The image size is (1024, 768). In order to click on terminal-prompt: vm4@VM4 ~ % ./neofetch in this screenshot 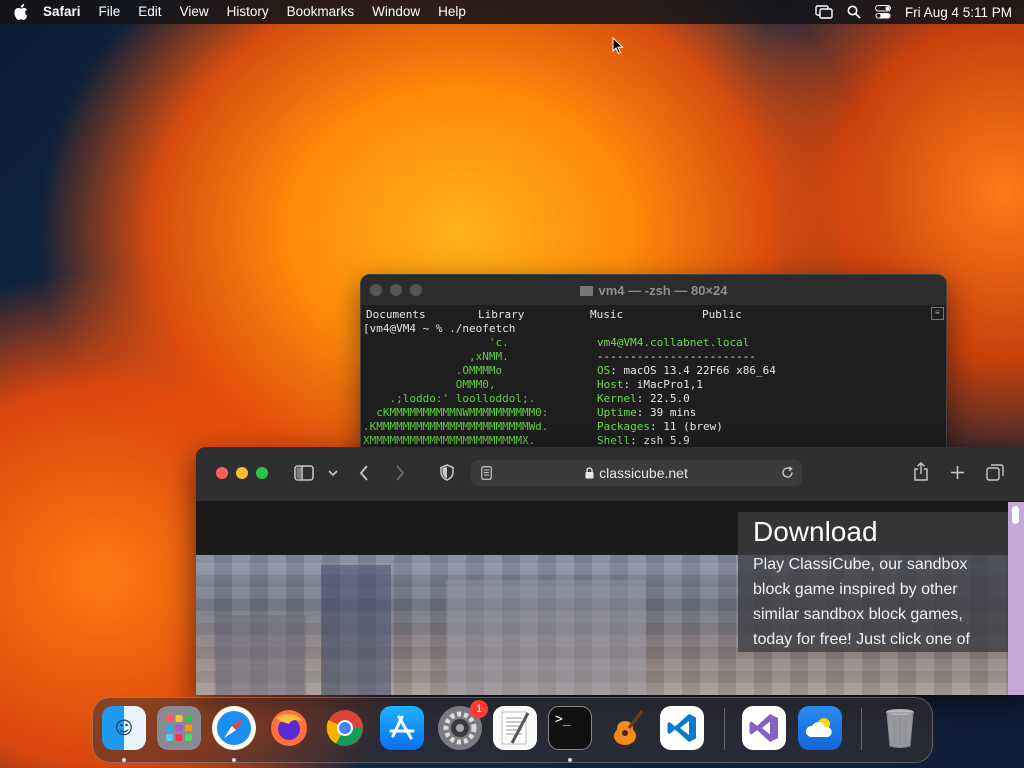, I will do `click(442, 328)`.